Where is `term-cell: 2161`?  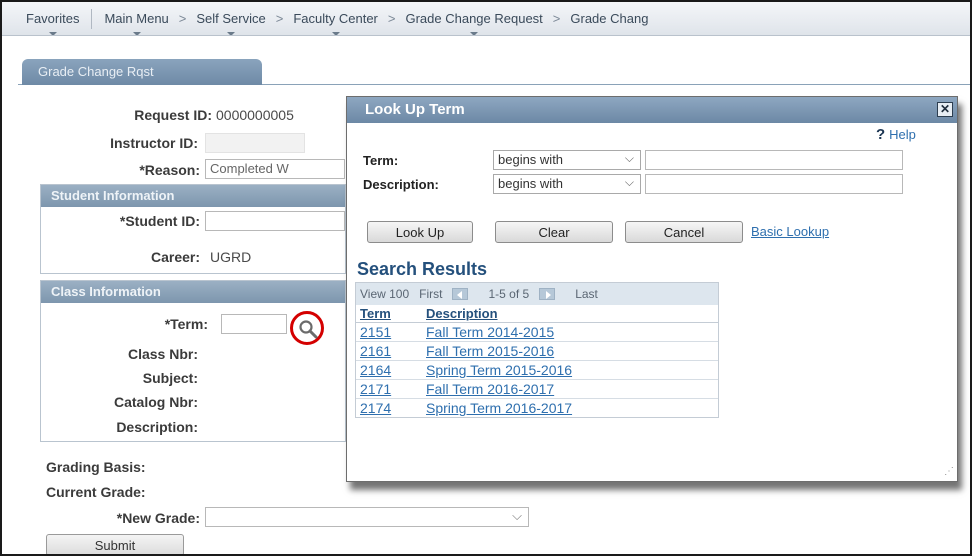 term-cell: 2161 is located at coordinates (389, 351).